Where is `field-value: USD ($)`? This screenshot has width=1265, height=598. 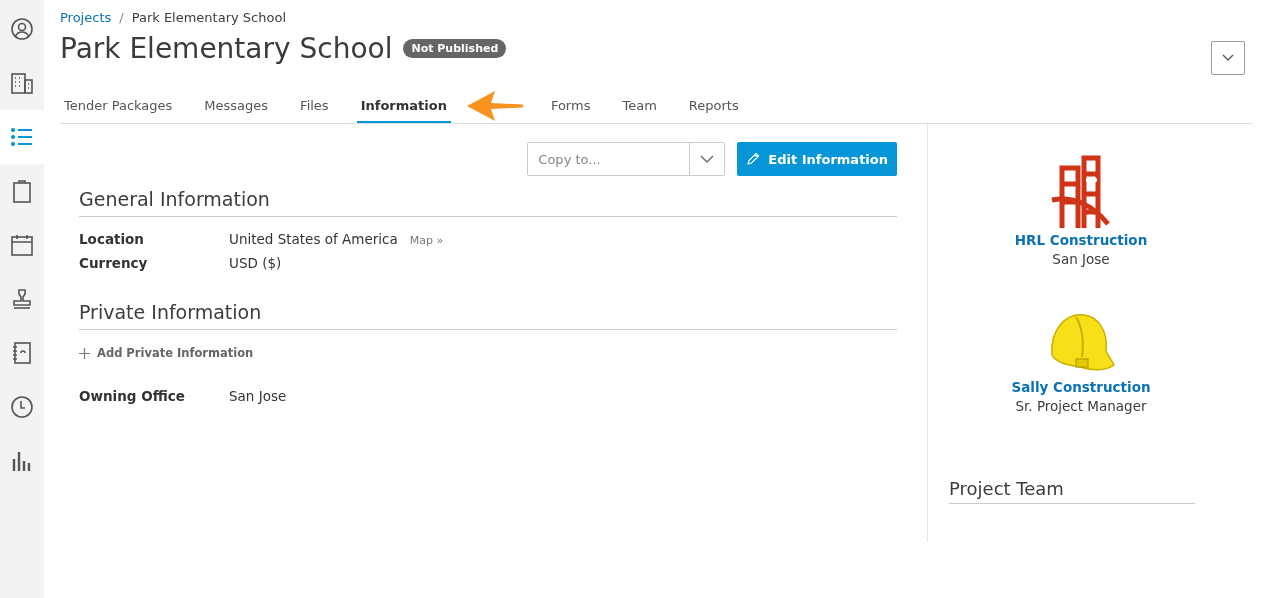 field-value: USD ($) is located at coordinates (255, 263).